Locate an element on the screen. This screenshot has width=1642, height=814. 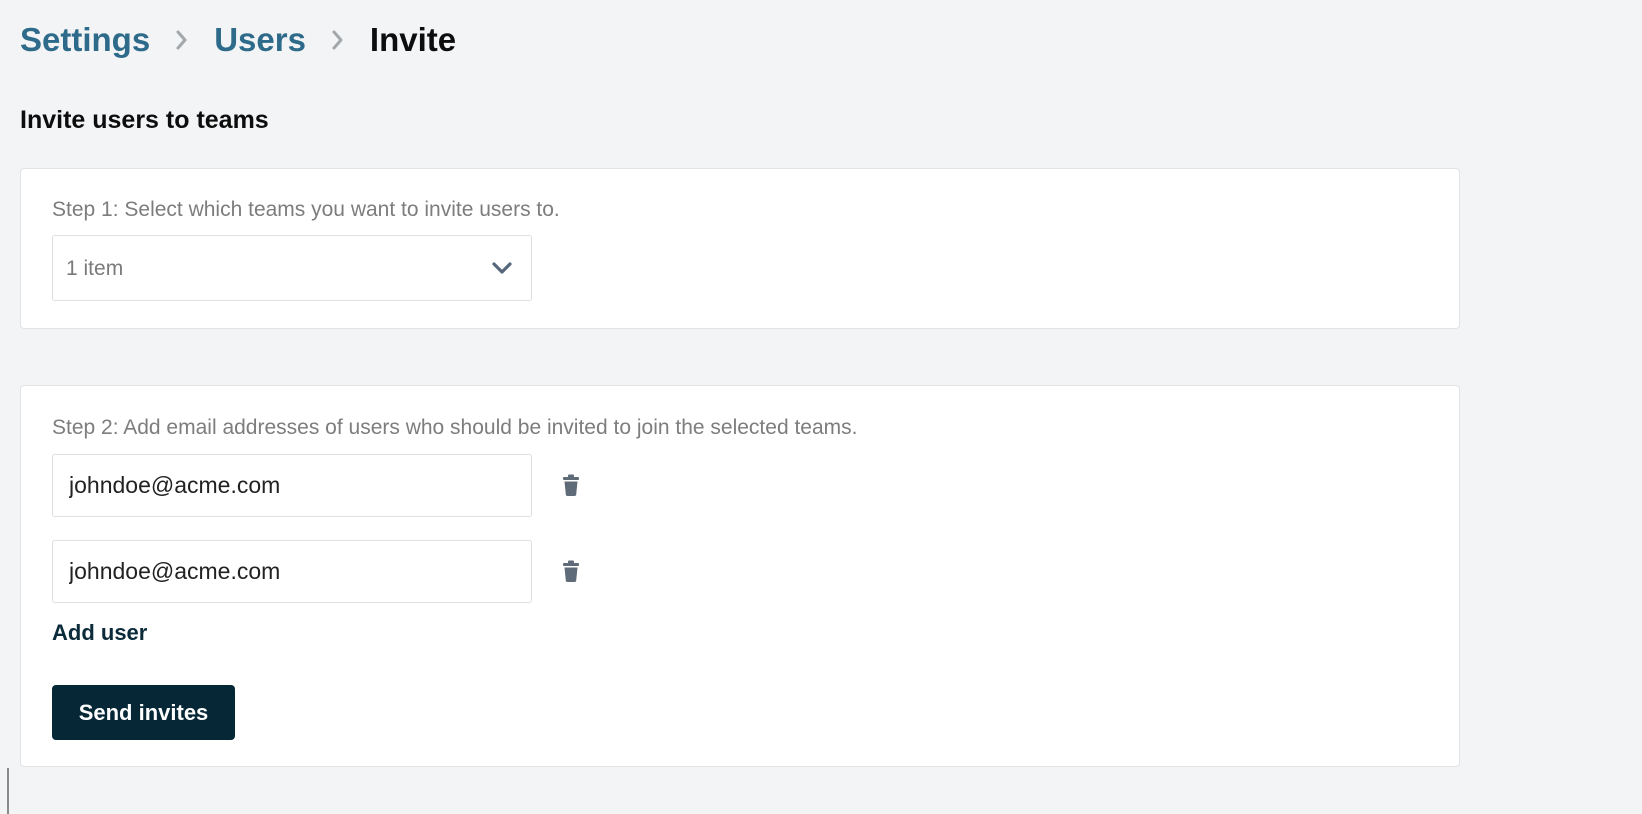
breadcrumb-invite: Invite is located at coordinates (413, 39).